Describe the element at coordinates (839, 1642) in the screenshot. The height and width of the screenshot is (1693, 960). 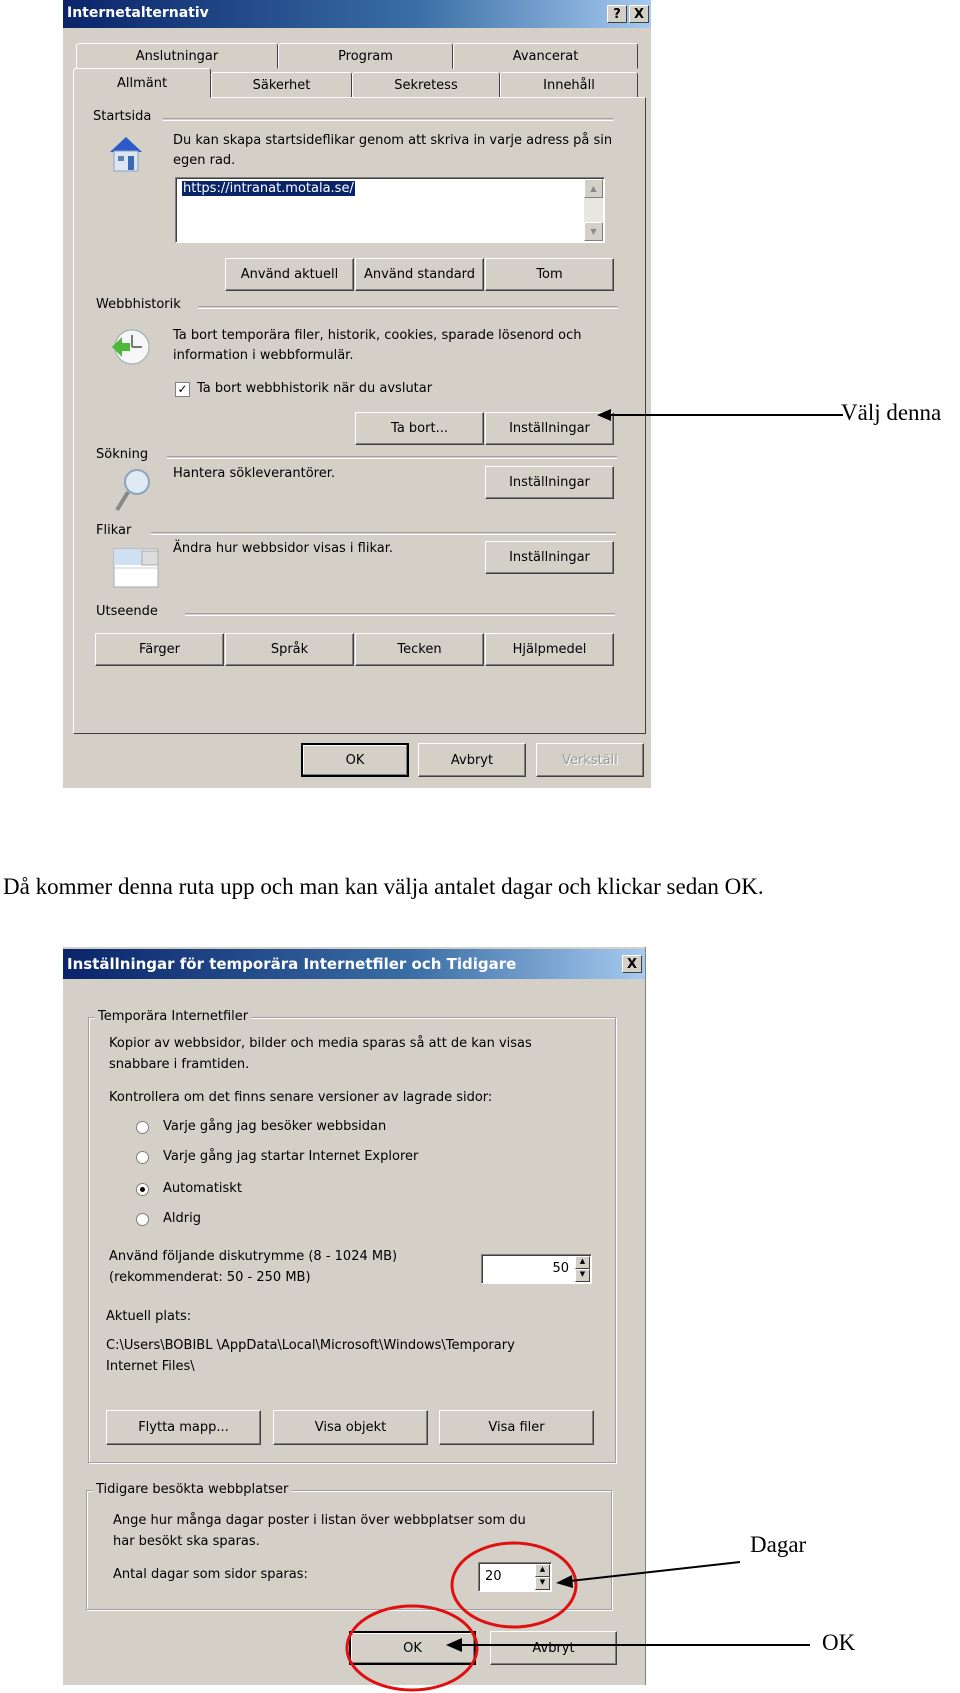
I see `annotation-ok: OK` at that location.